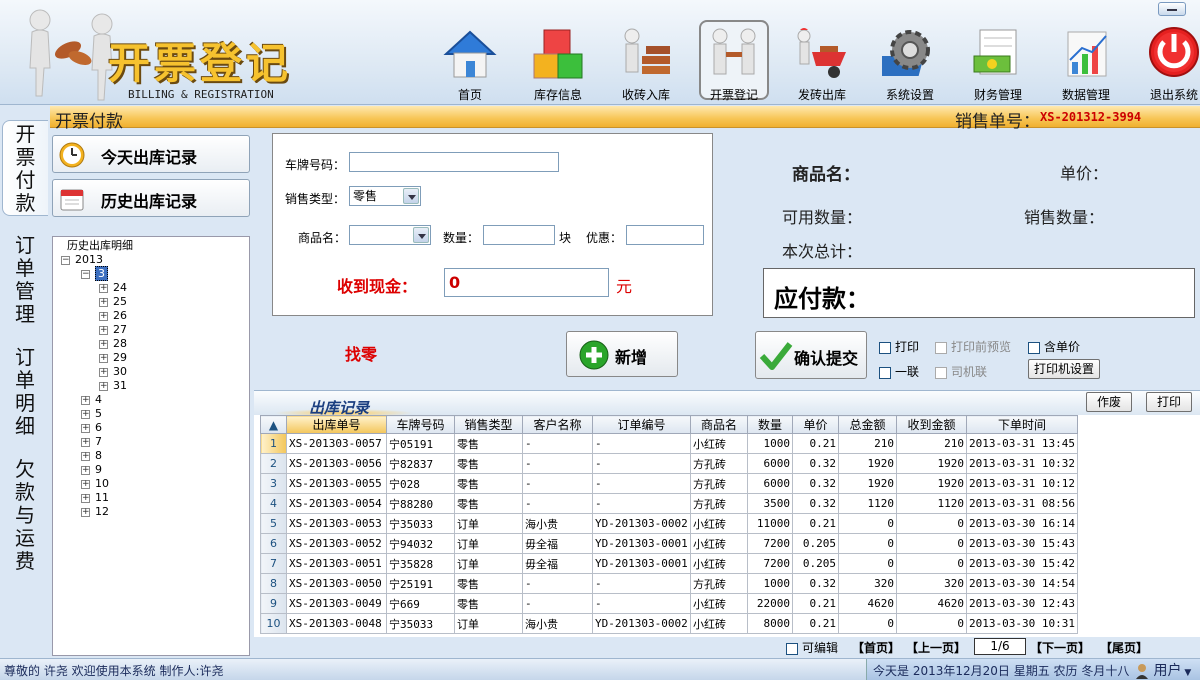 This screenshot has height=680, width=1200. I want to click on table-cell: 宁88280, so click(420, 503).